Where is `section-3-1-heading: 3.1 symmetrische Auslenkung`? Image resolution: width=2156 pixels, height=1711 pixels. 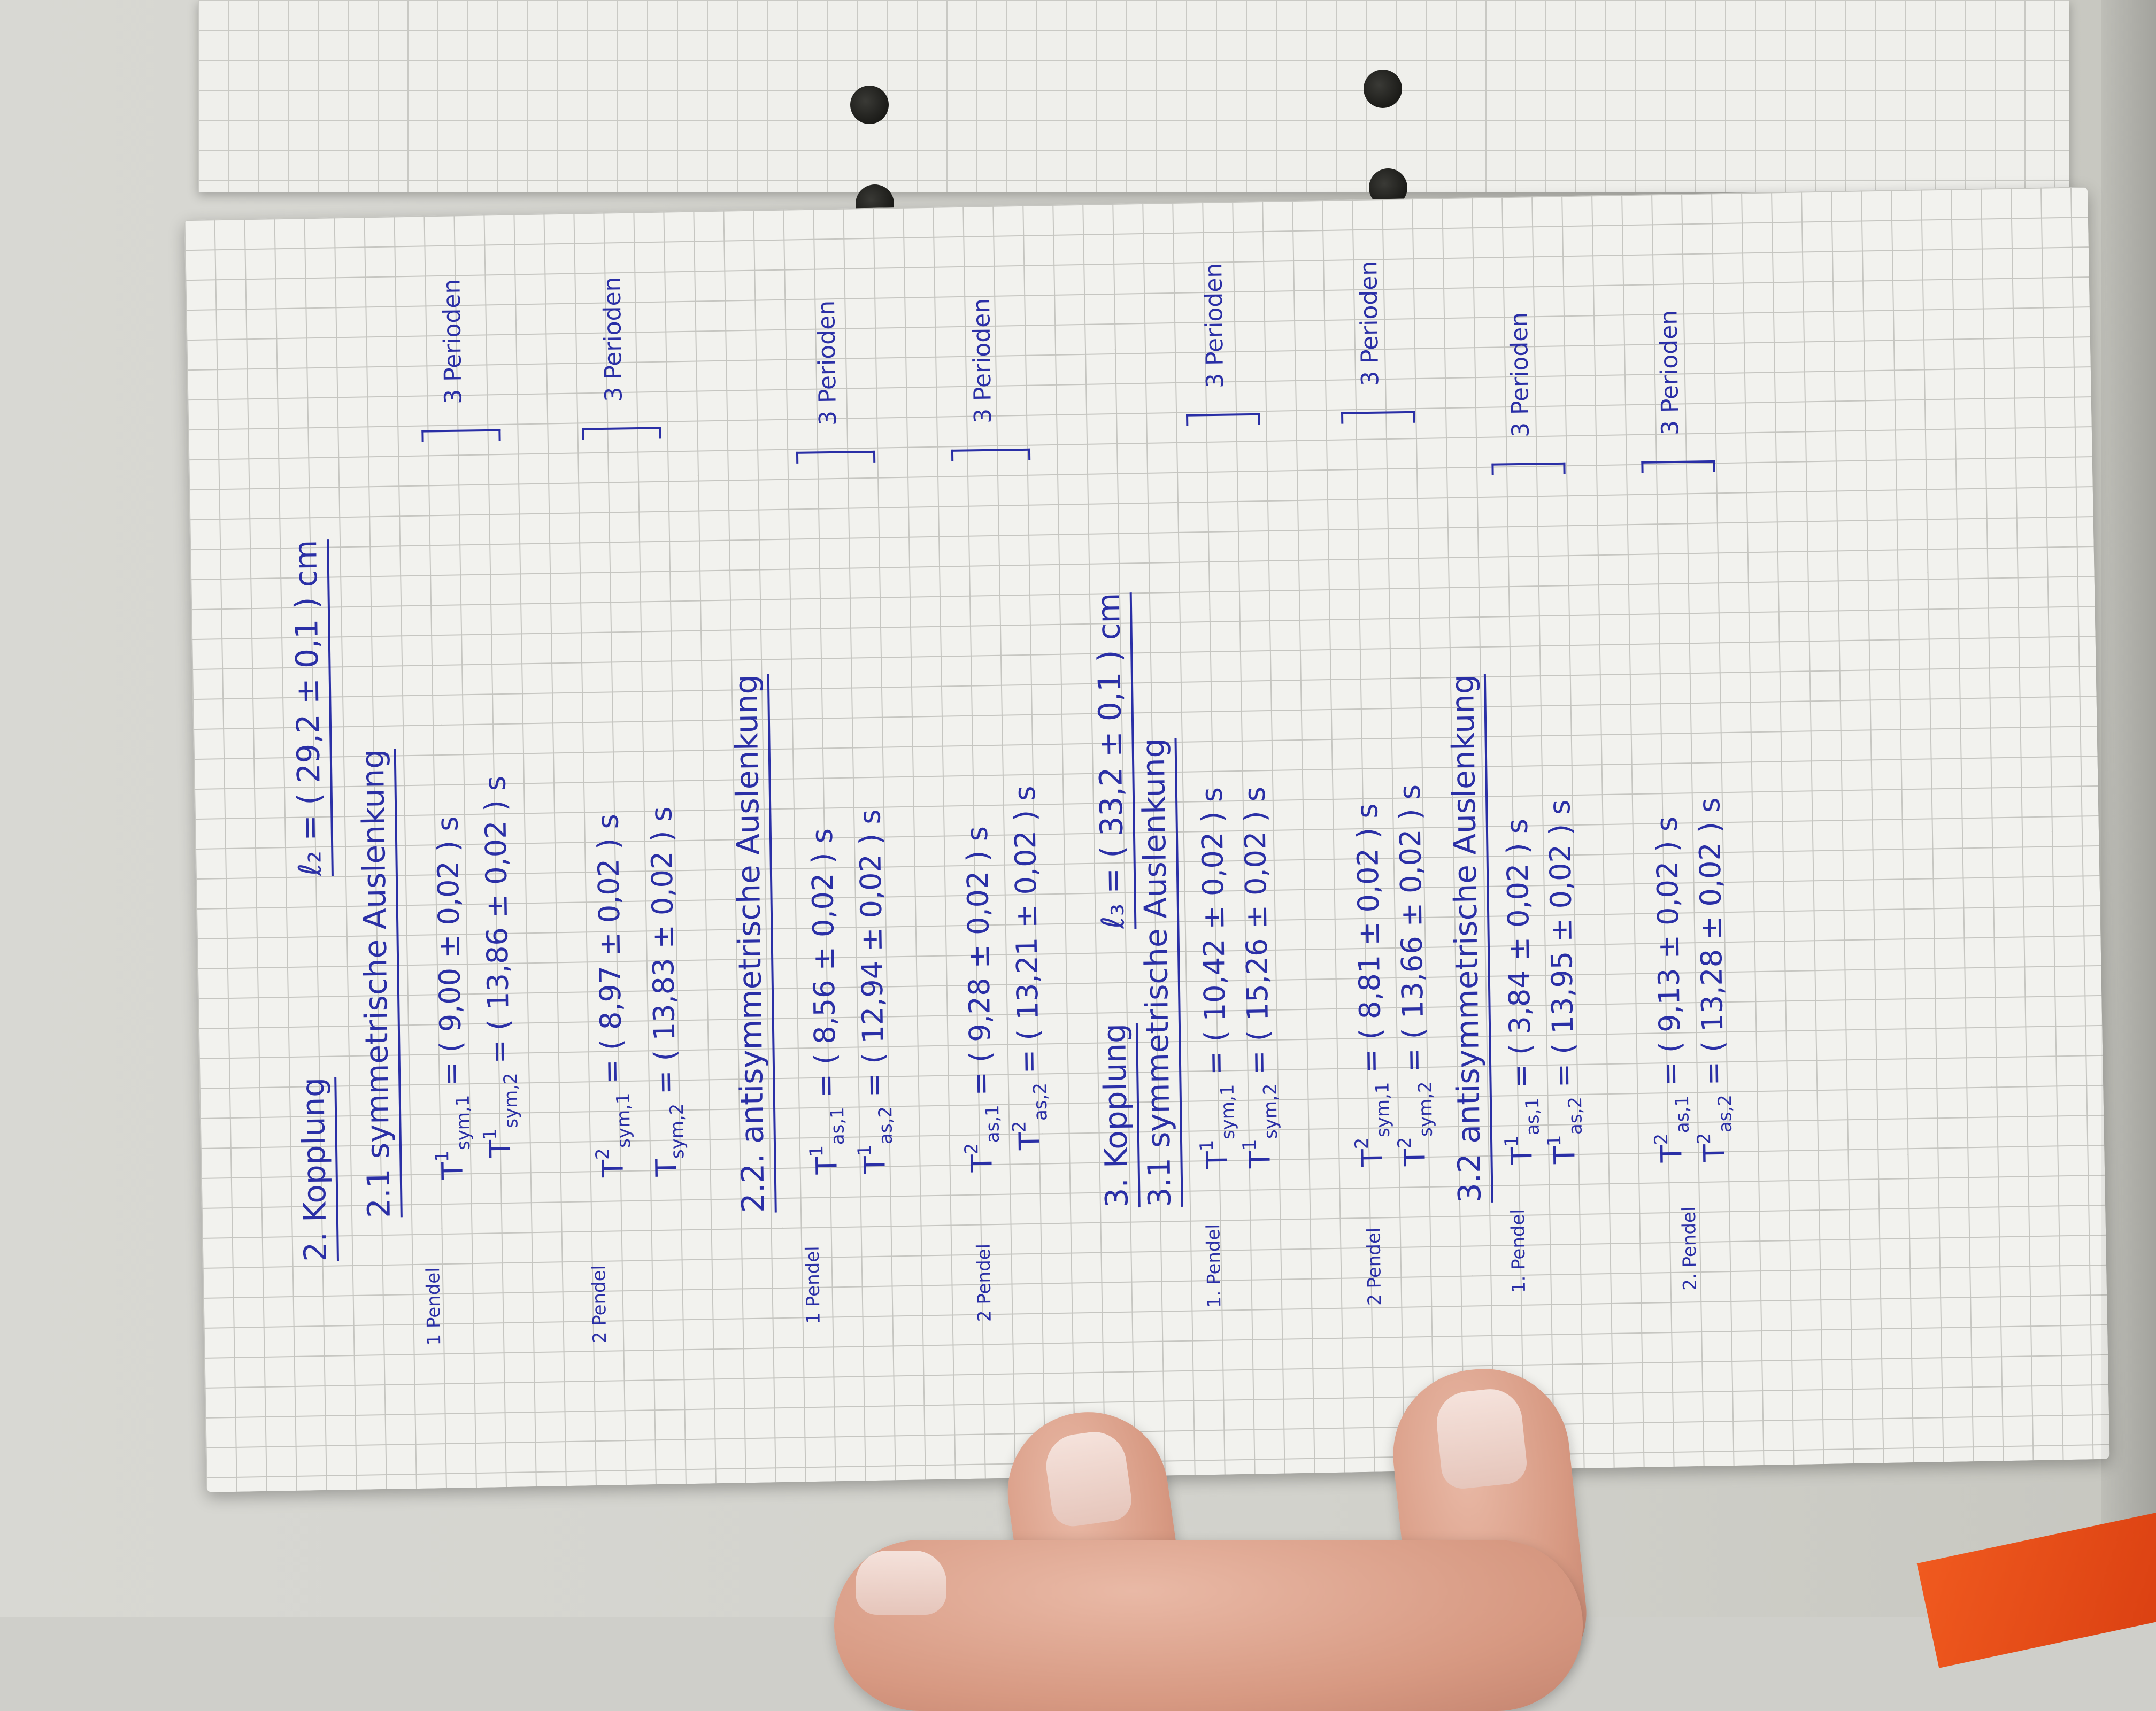
section-3-1-heading: 3.1 symmetrische Auslenkung is located at coordinates (1159, 973).